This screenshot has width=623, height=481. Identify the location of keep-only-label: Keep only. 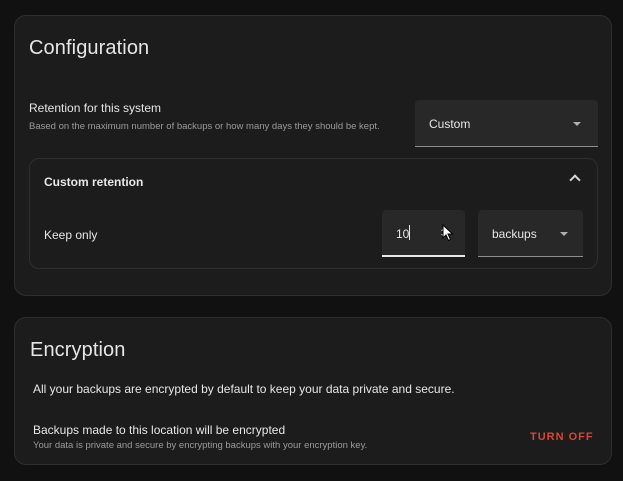
(71, 235).